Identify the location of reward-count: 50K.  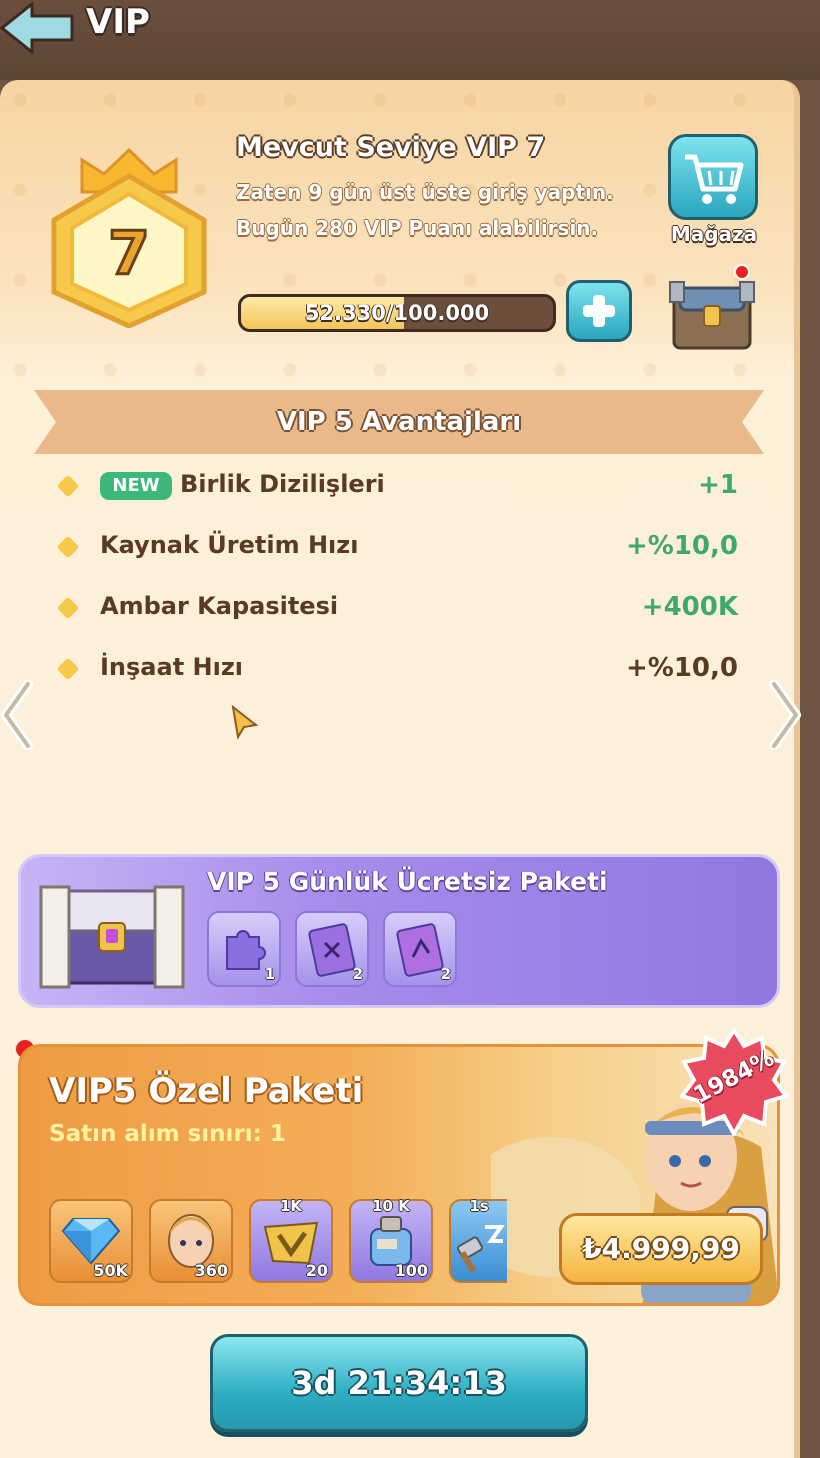
(110, 1270).